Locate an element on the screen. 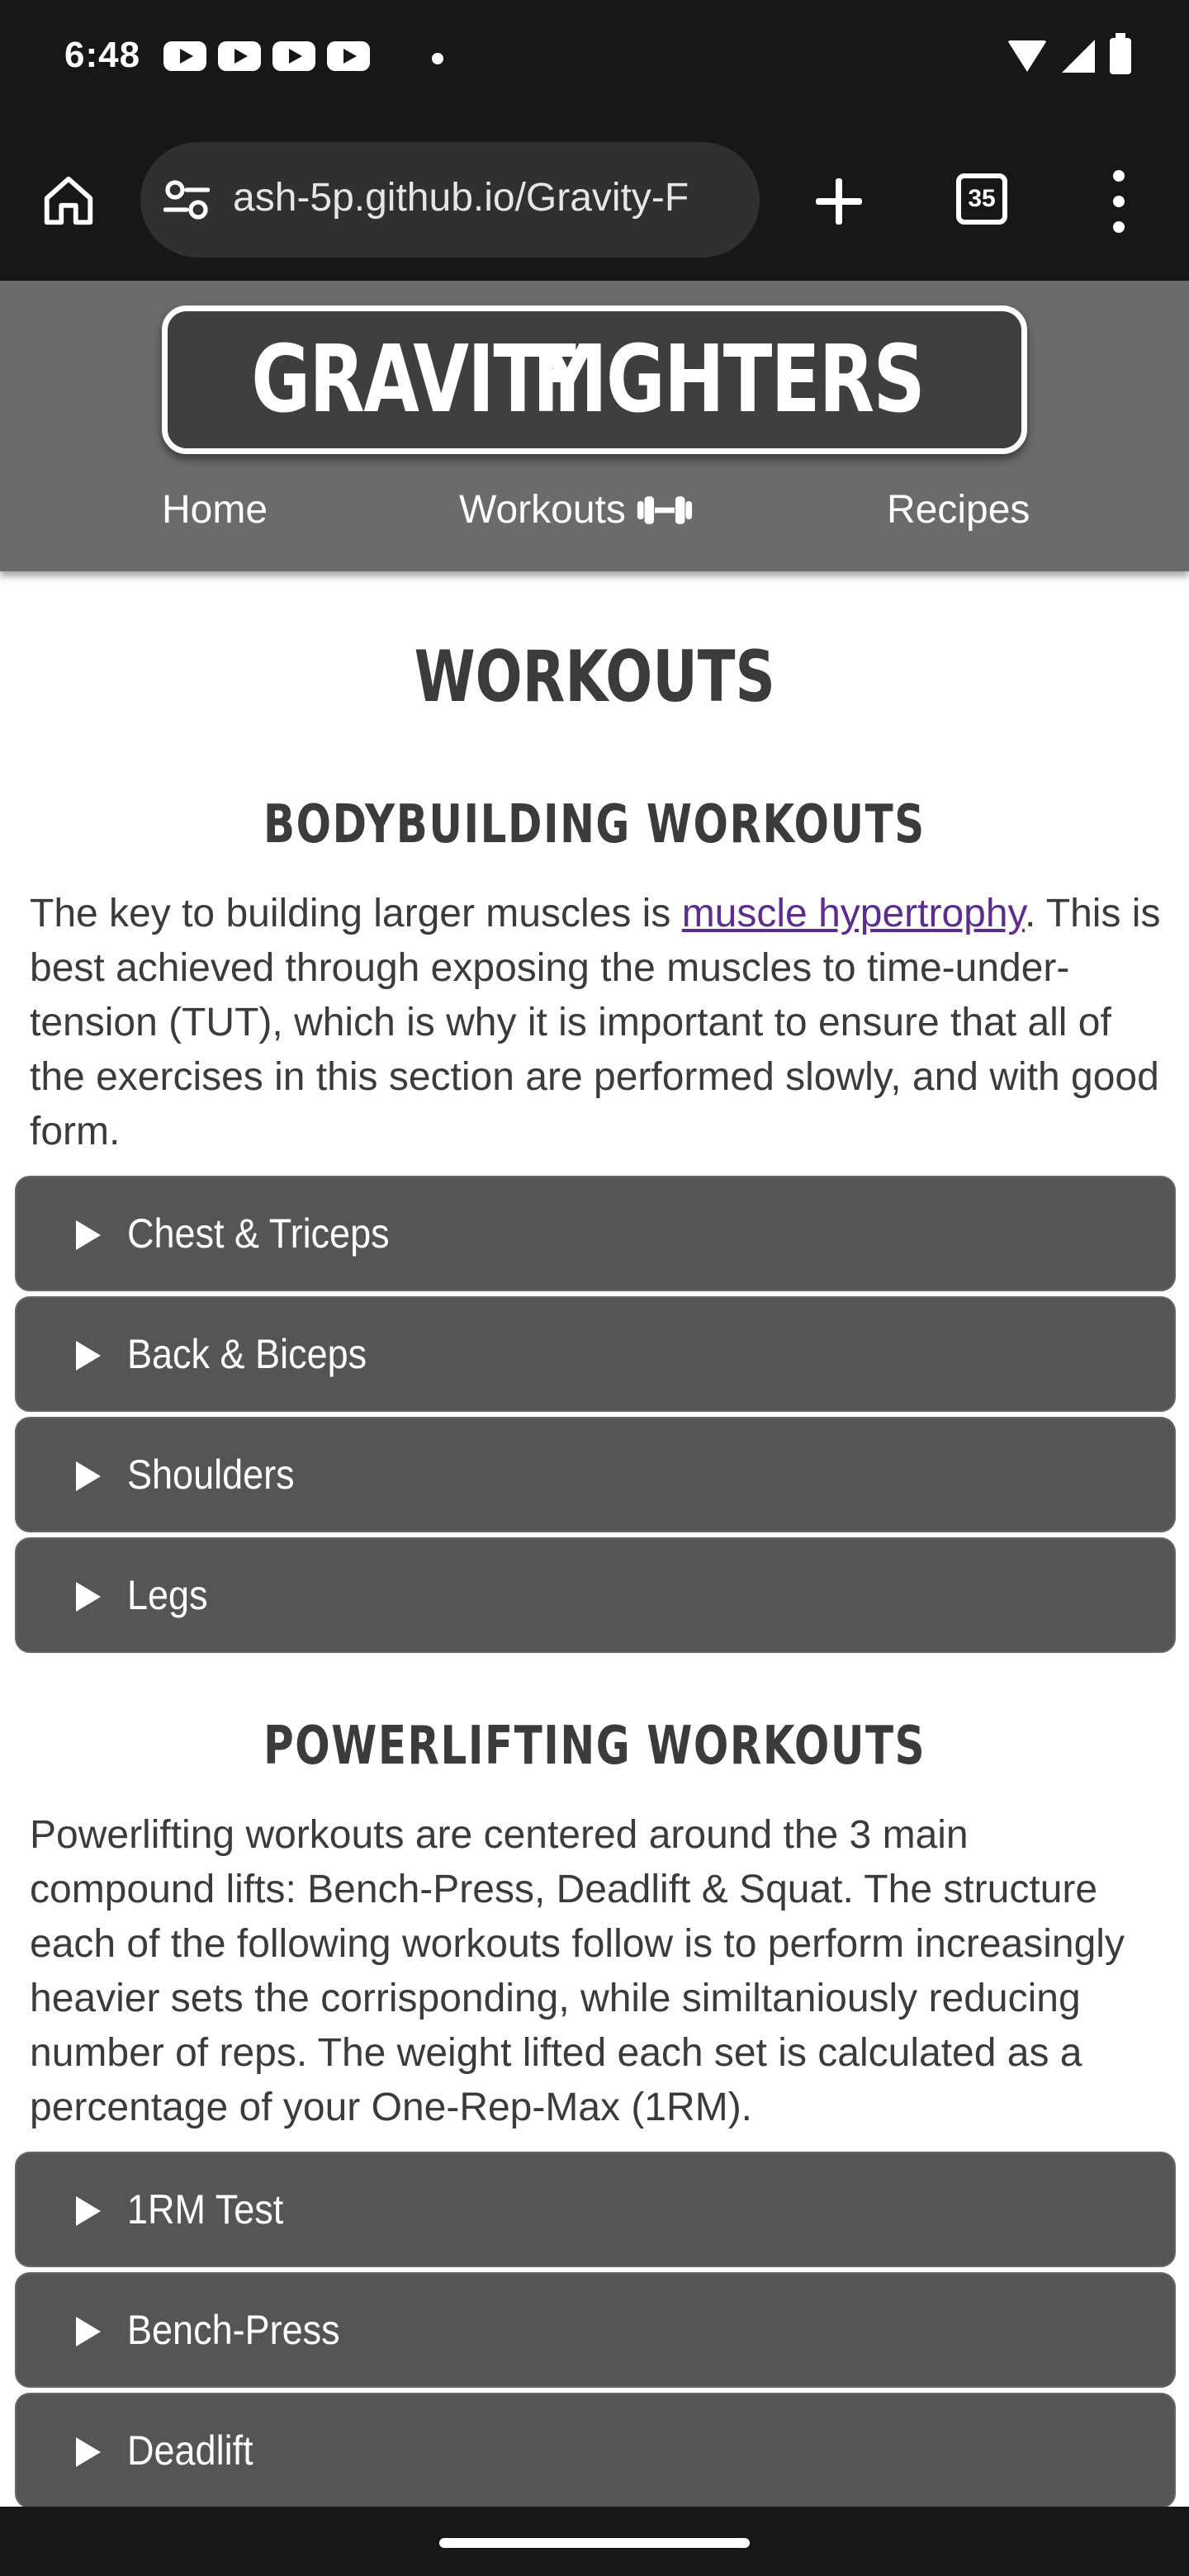 The image size is (1189, 2576). nav-workouts-label: Workouts is located at coordinates (542, 510).